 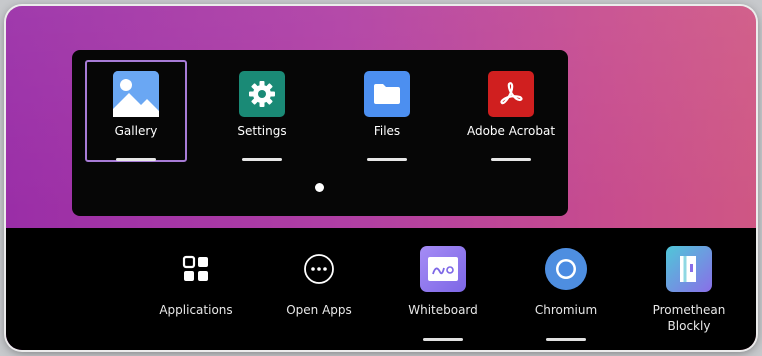 I want to click on acrobat-icon, so click(x=511, y=94).